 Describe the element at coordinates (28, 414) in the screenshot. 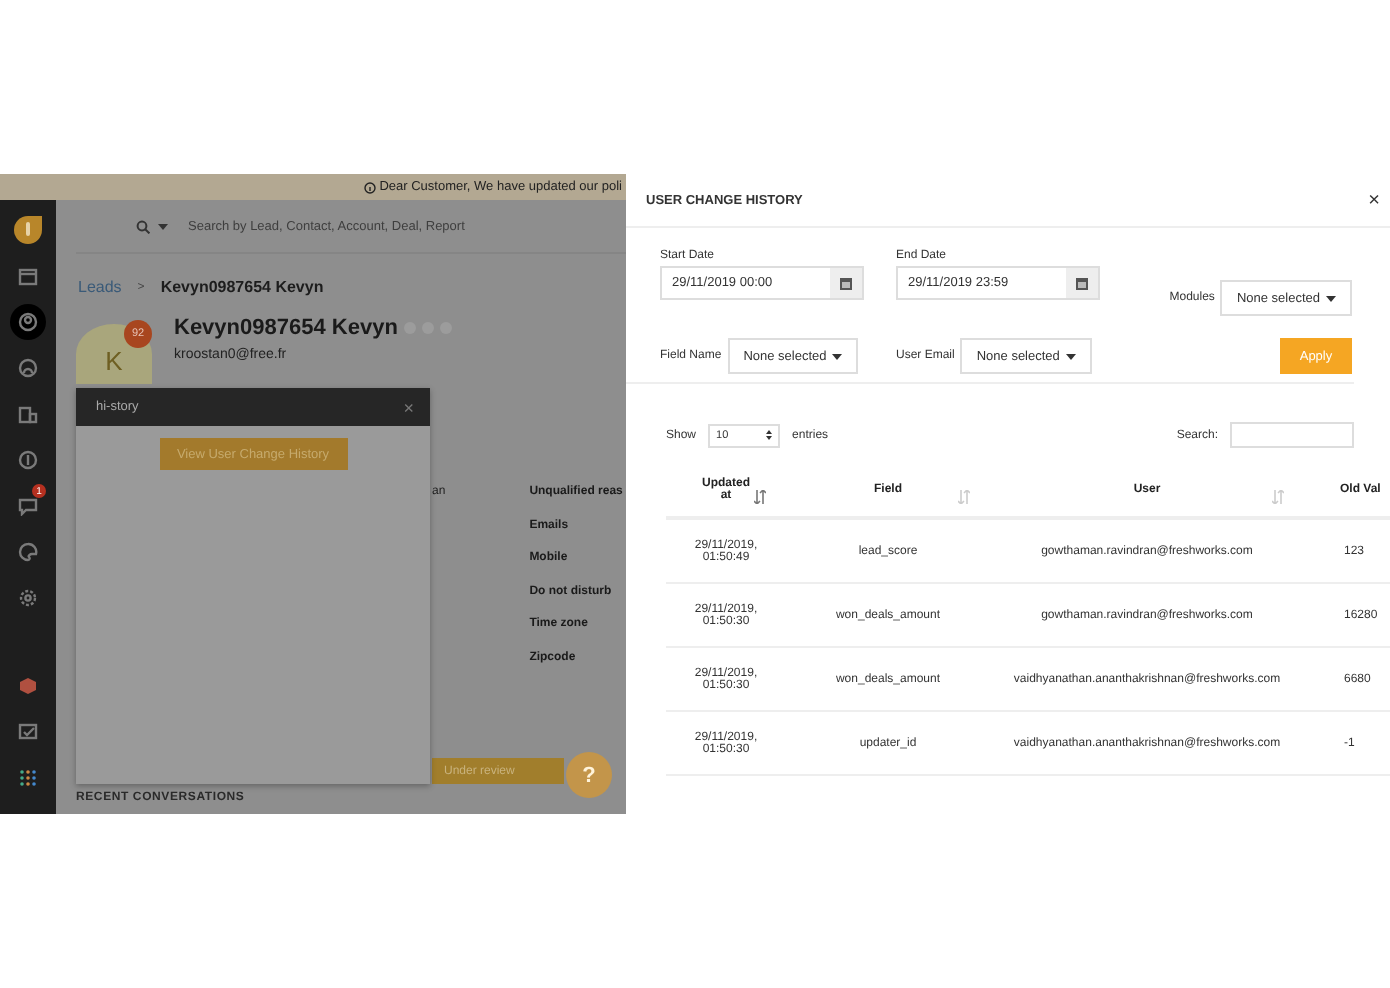

I see `building-icon` at that location.